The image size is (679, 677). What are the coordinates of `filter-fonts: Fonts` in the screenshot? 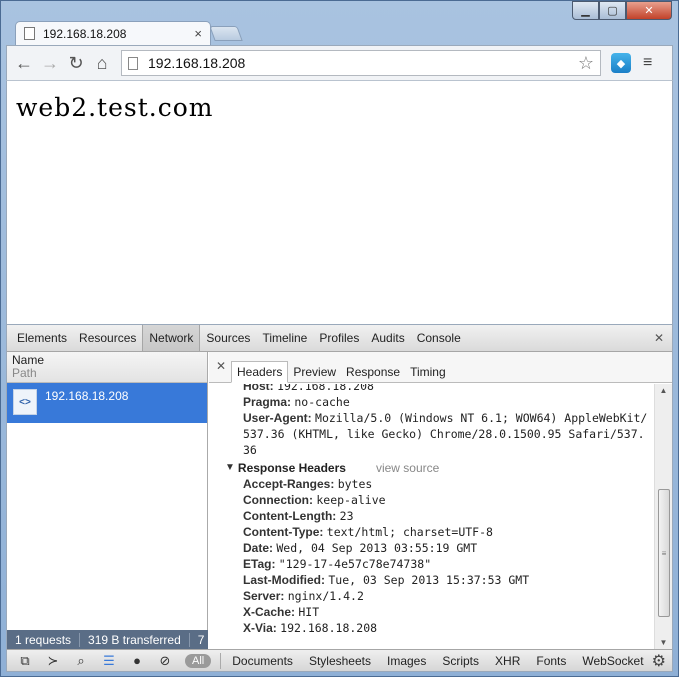 It's located at (551, 661).